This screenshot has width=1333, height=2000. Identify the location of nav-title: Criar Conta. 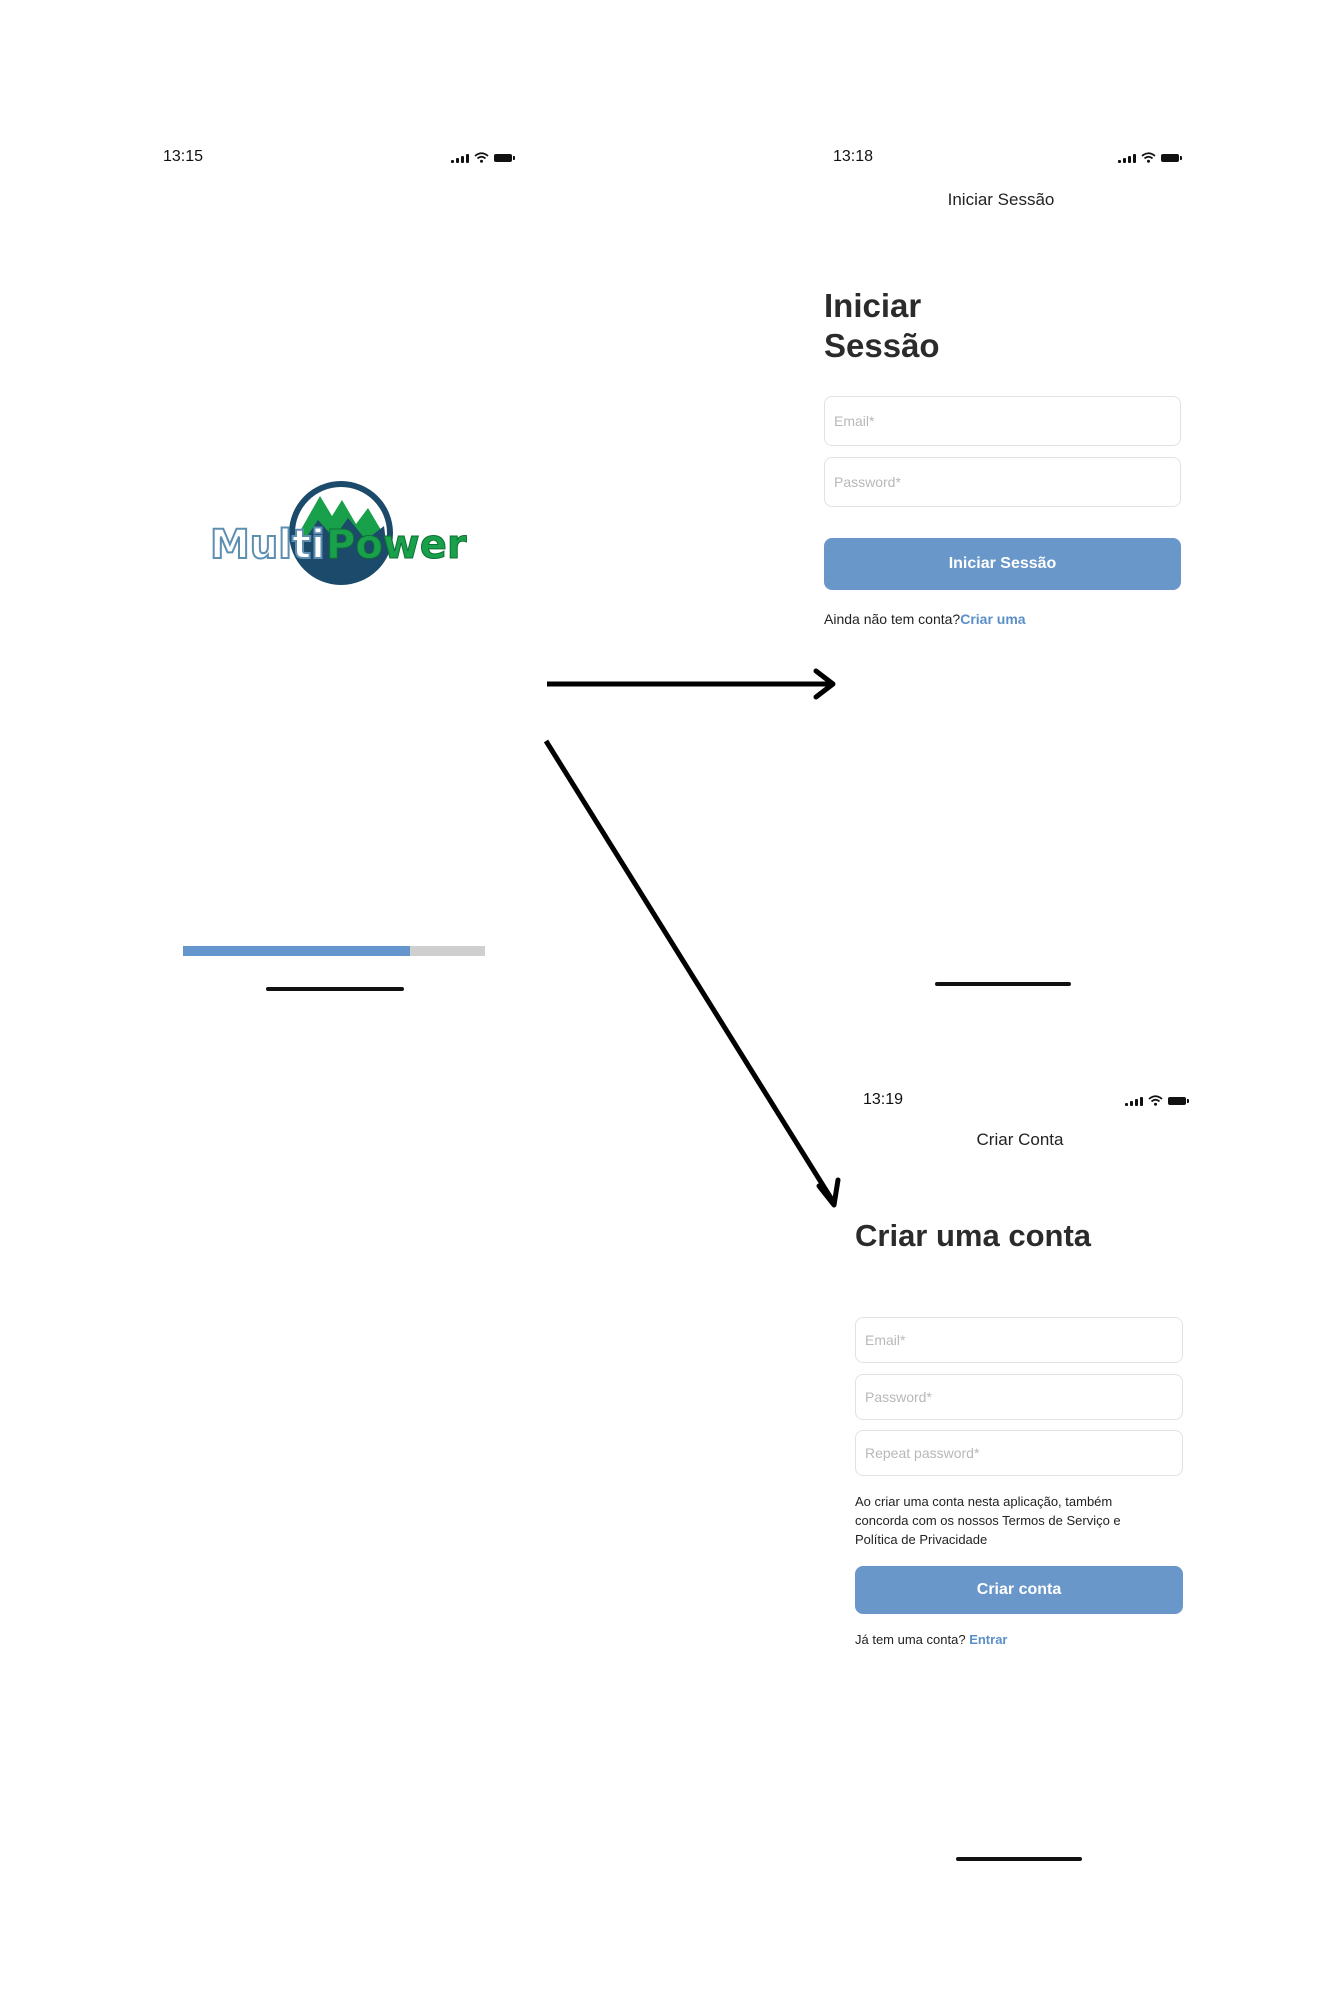
(1020, 1139).